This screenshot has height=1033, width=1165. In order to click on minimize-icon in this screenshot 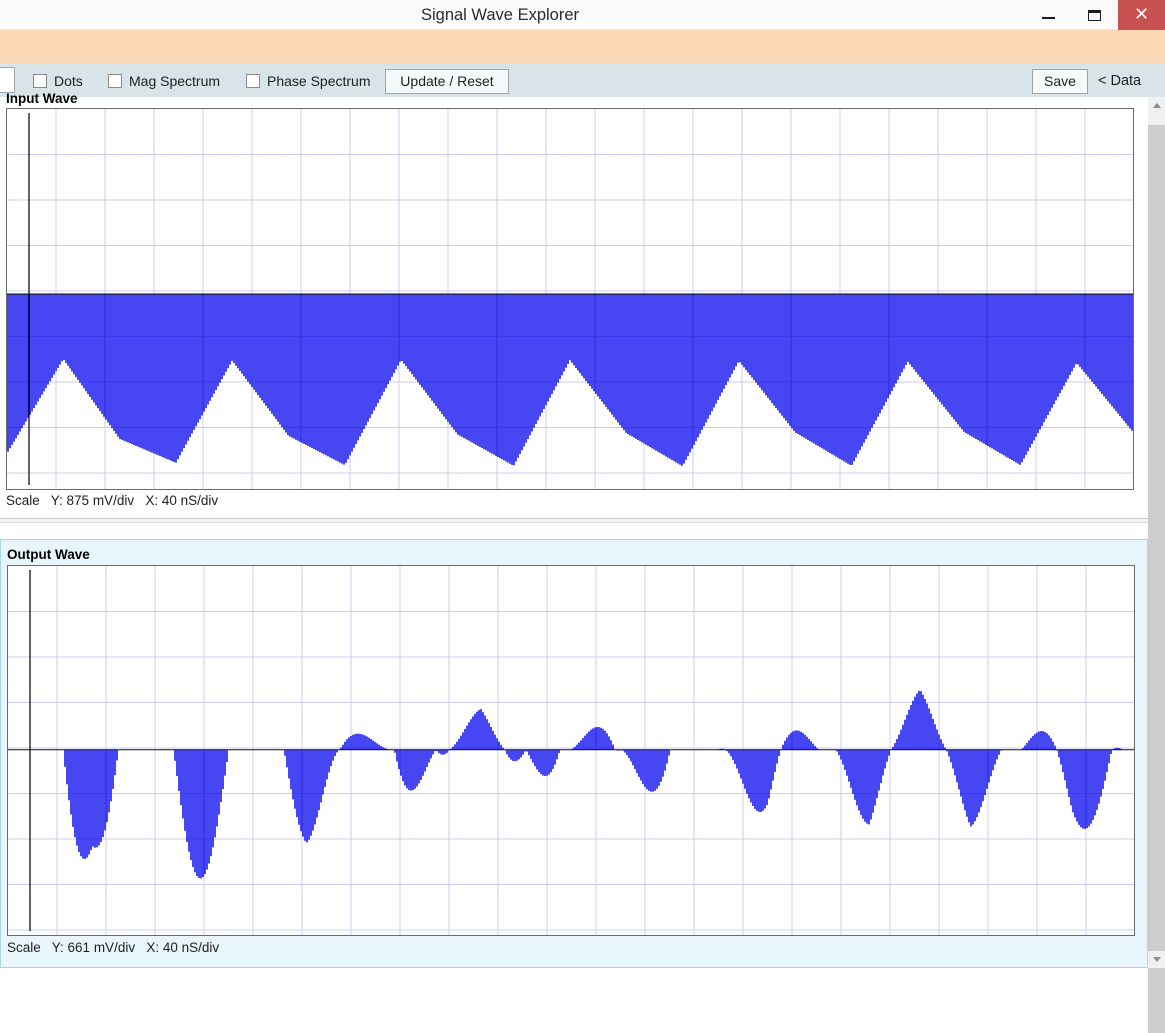, I will do `click(1048, 18)`.